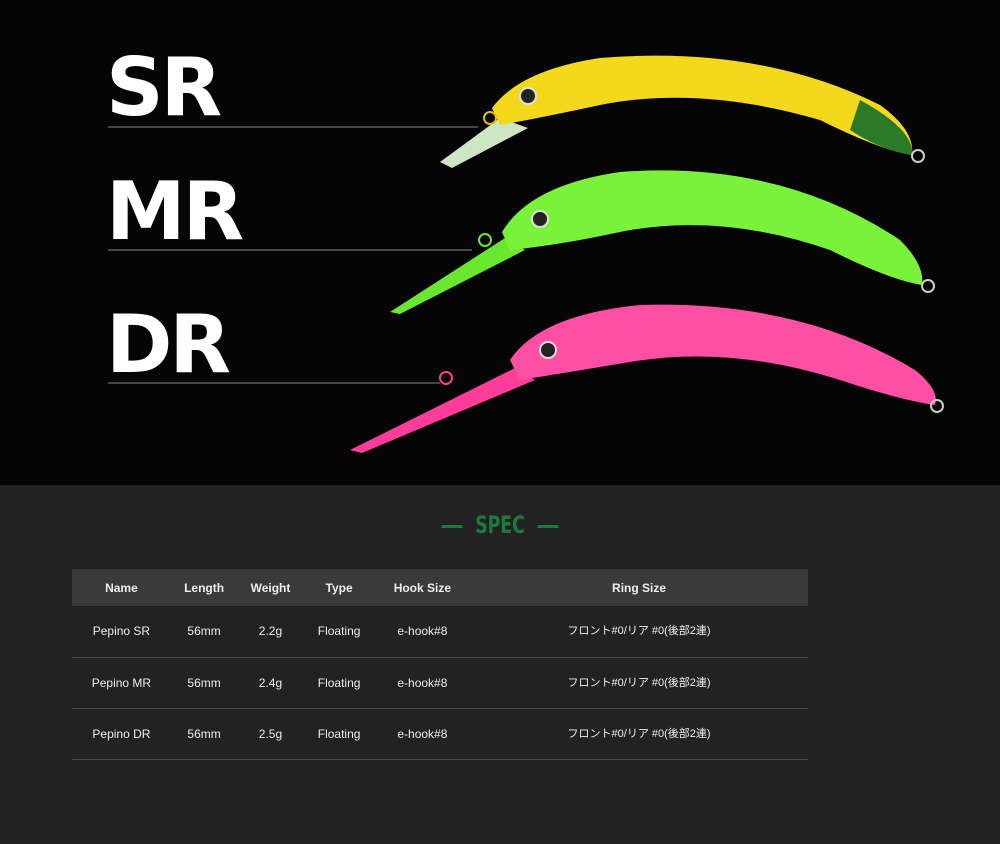  I want to click on header-length: Length, so click(204, 587).